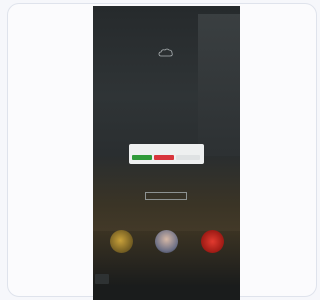 Image resolution: width=320 pixels, height=300 pixels. What do you see at coordinates (164, 157) in the screenshot?
I see `reject-button` at bounding box center [164, 157].